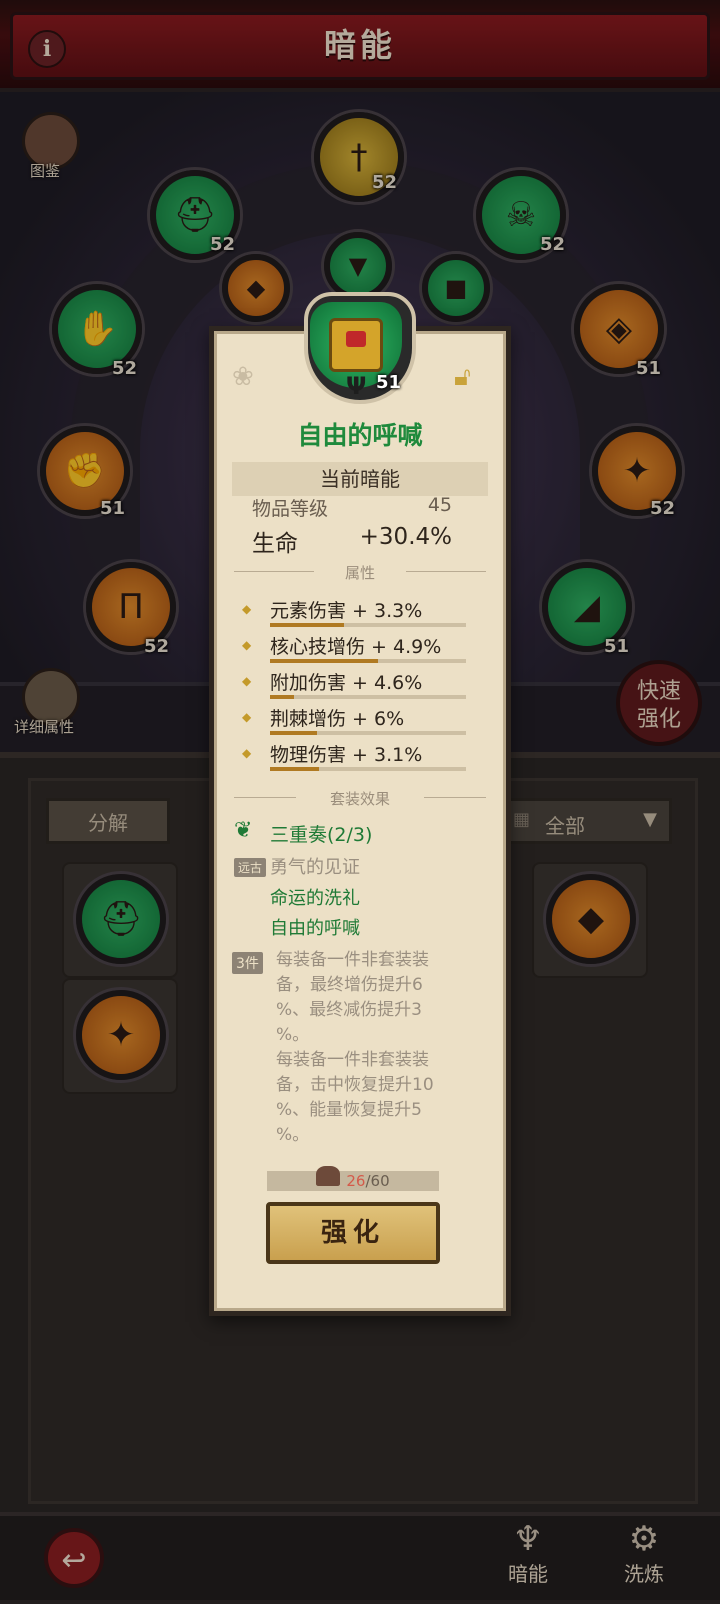 This screenshot has width=720, height=1604. I want to click on attribute-row: ◆ 元素伤害 + 3.3%, so click(357, 612).